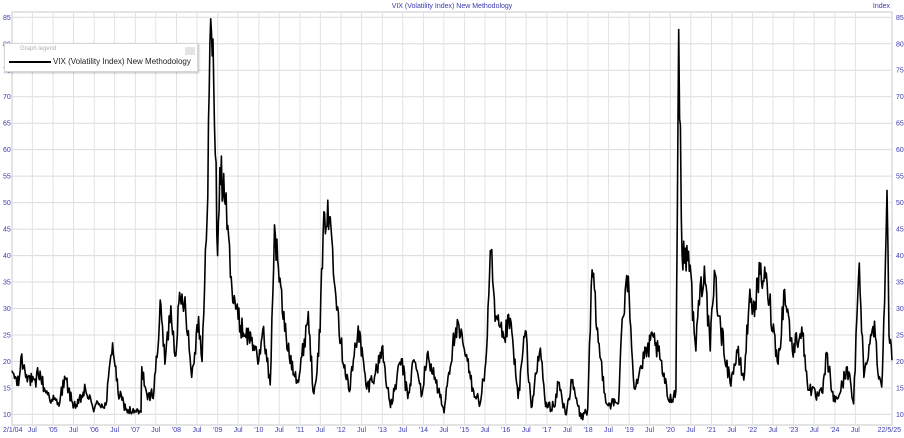 This screenshot has width=904, height=438. I want to click on y-tick-left: 70, so click(7, 97).